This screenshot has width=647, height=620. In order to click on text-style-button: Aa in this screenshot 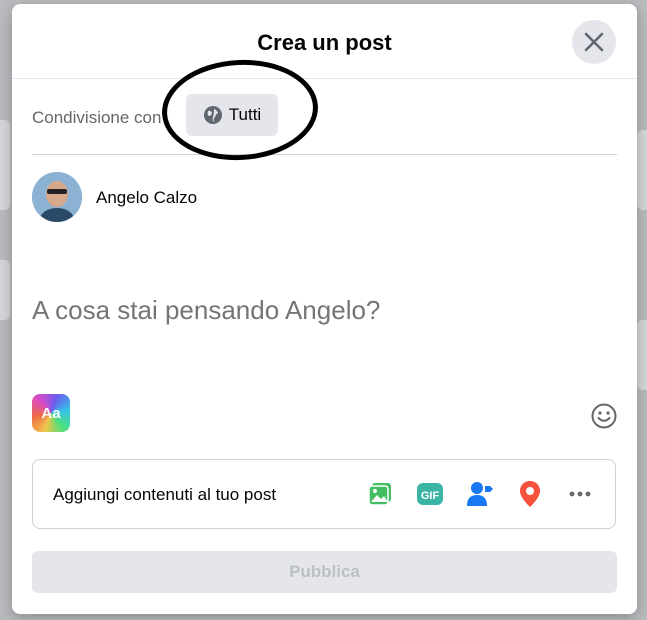, I will do `click(51, 413)`.